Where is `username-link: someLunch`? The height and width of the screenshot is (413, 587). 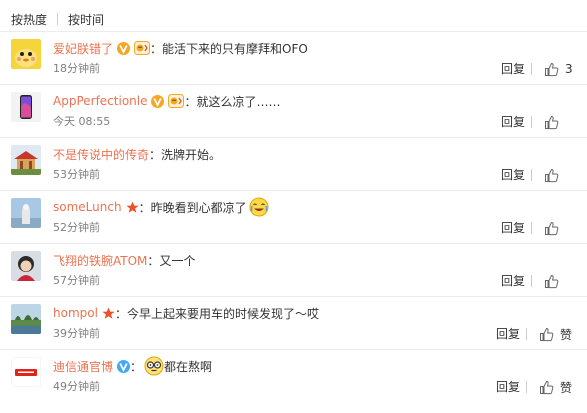 username-link: someLunch is located at coordinates (87, 207).